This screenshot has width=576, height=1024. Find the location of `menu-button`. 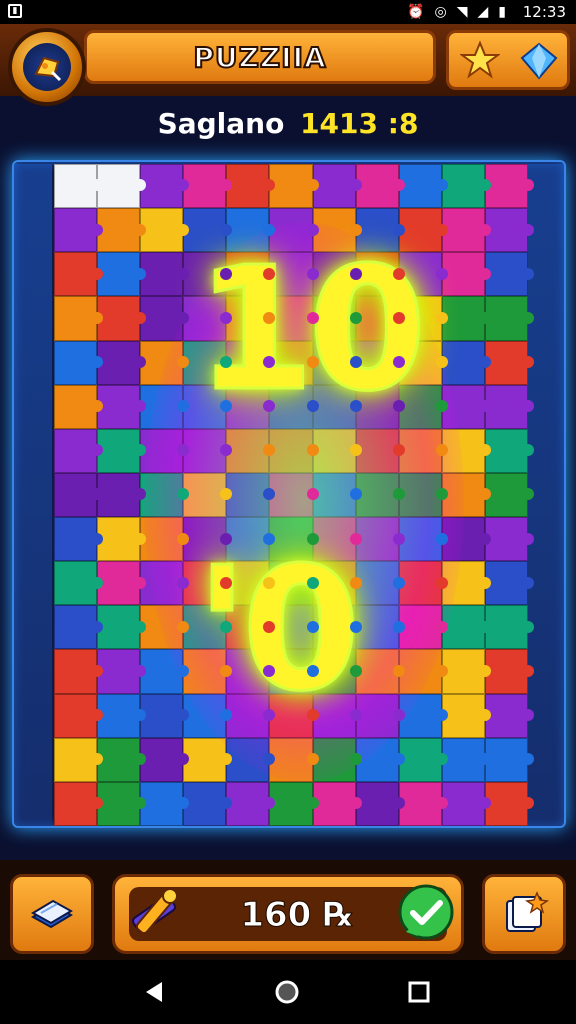

menu-button is located at coordinates (47, 67).